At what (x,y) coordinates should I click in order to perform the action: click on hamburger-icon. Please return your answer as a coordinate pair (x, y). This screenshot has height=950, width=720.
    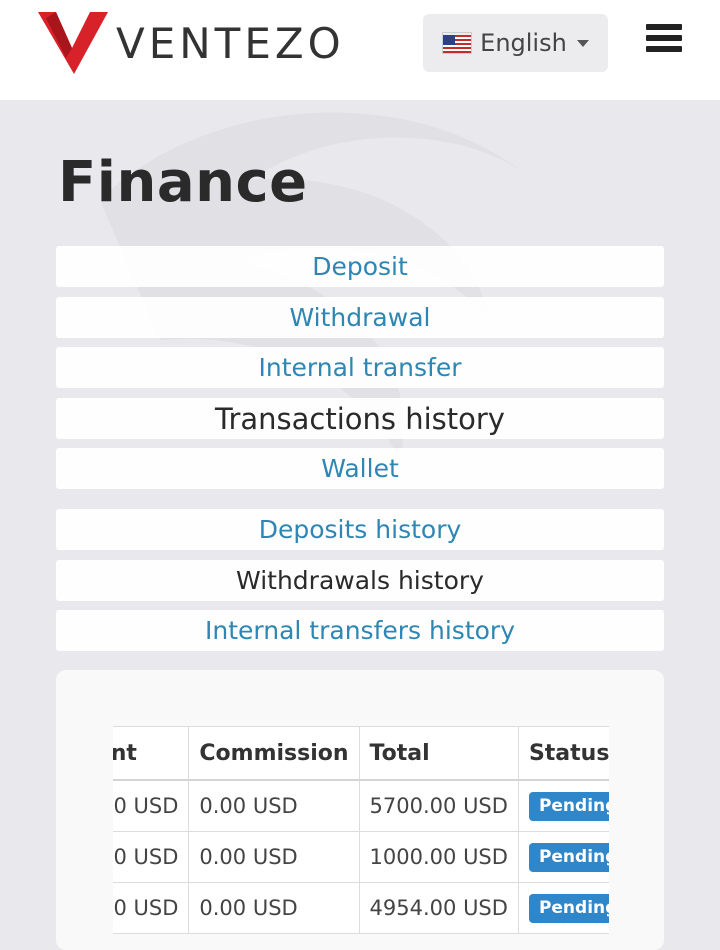
    Looking at the image, I should click on (664, 41).